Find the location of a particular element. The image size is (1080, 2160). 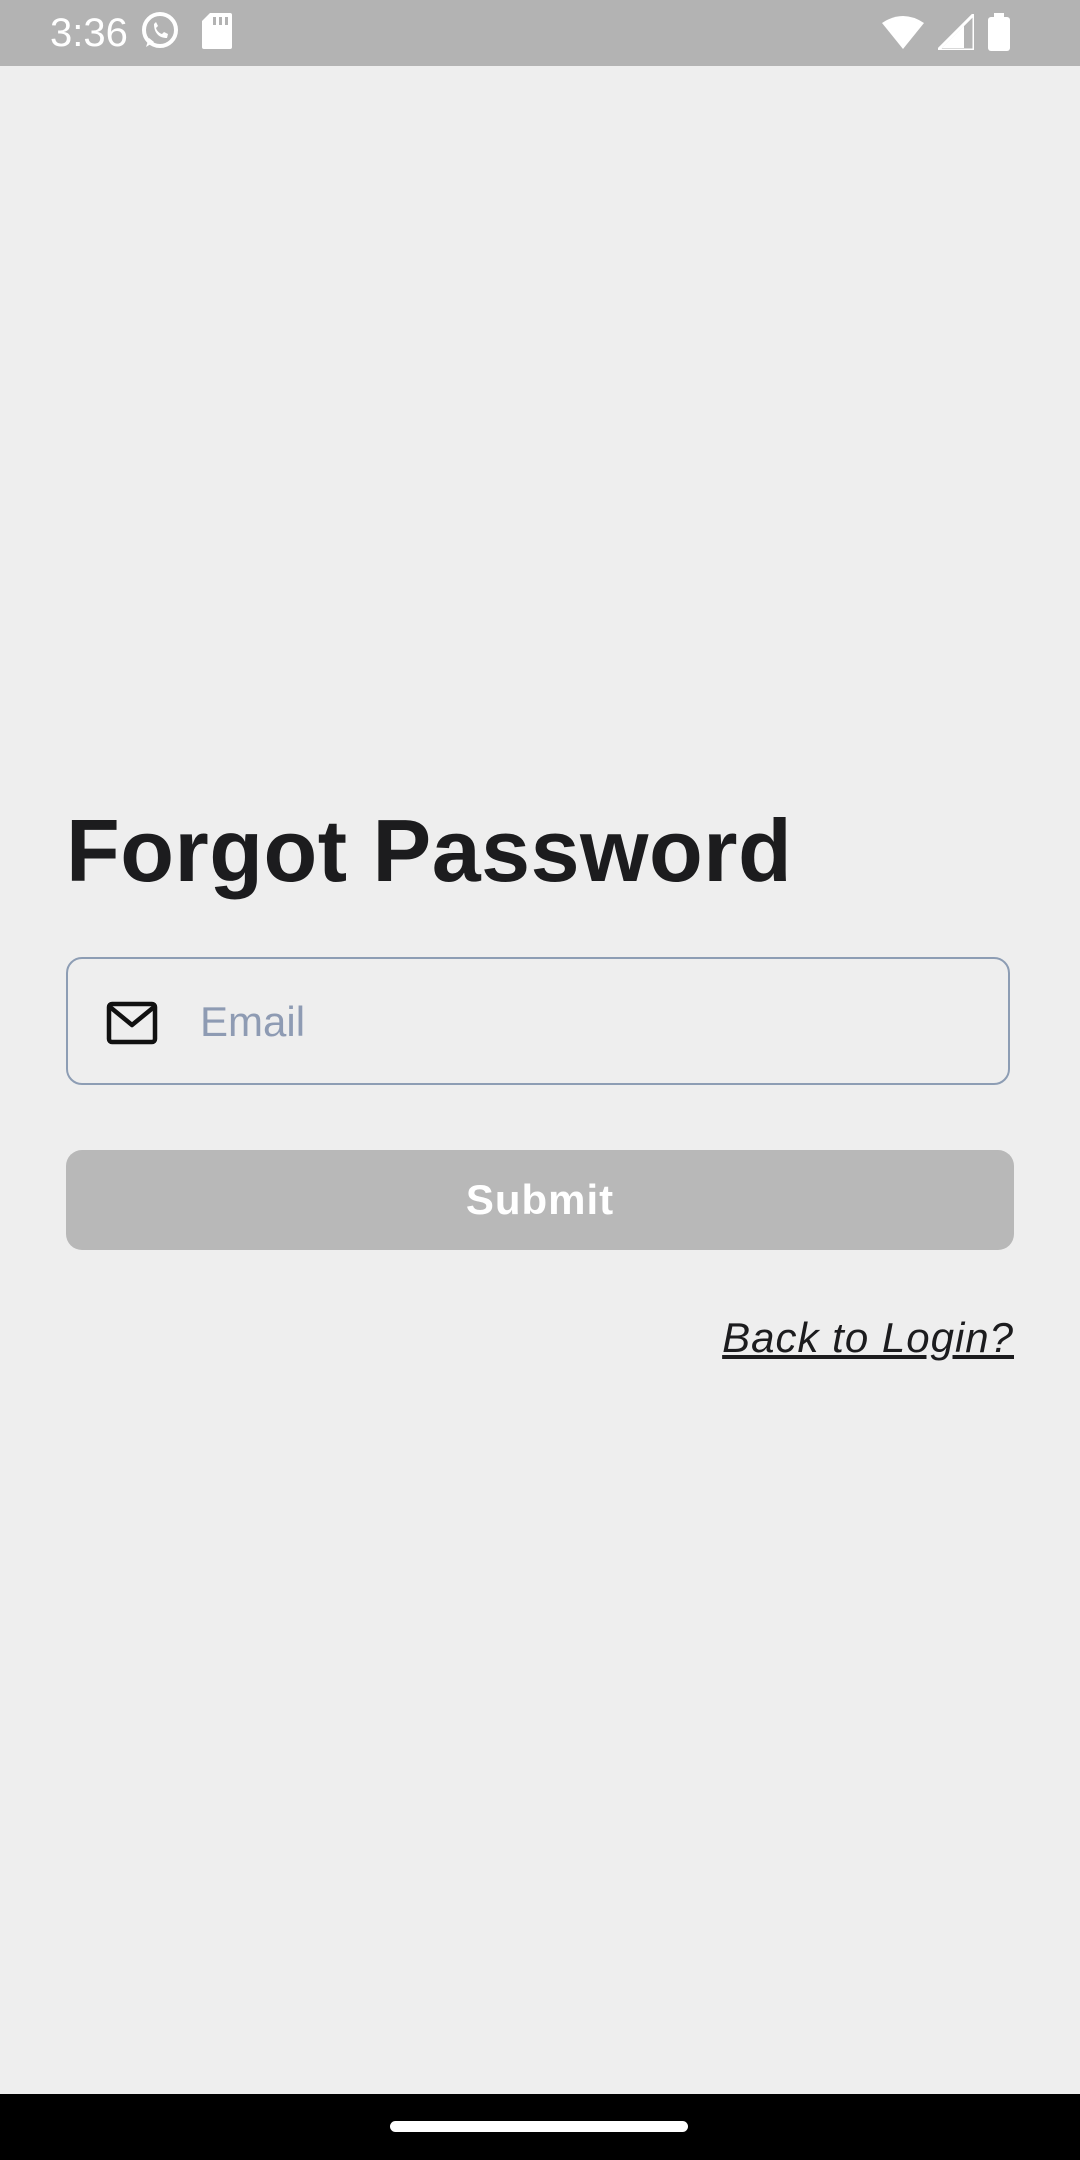

submit-button: Submit is located at coordinates (540, 1200).